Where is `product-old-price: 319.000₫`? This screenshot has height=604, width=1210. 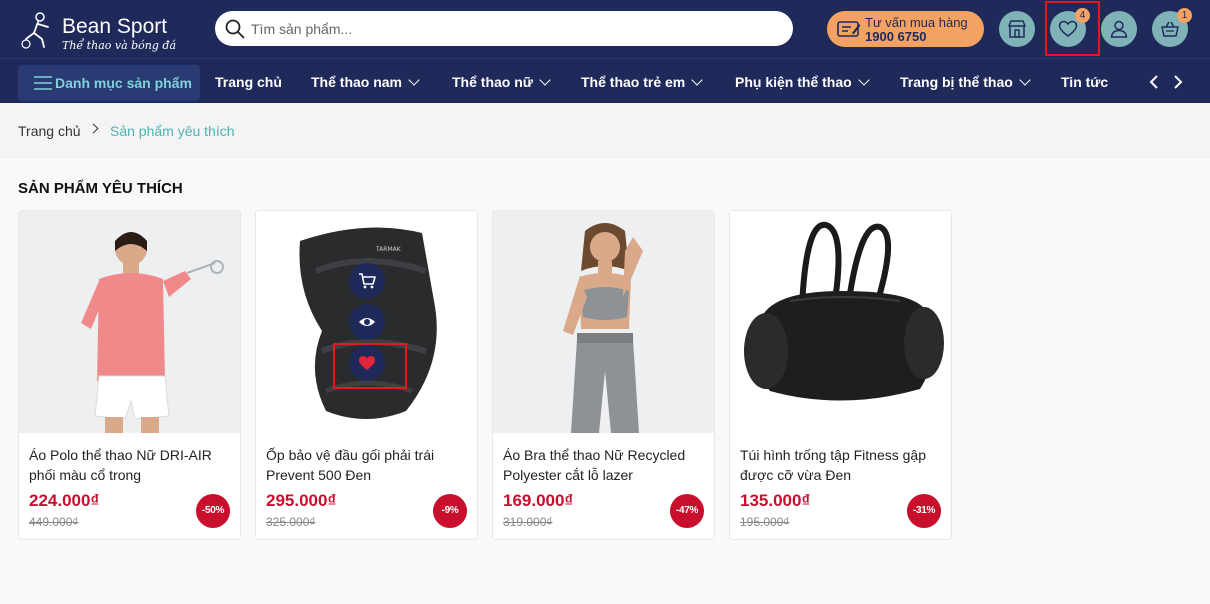 product-old-price: 319.000₫ is located at coordinates (528, 522).